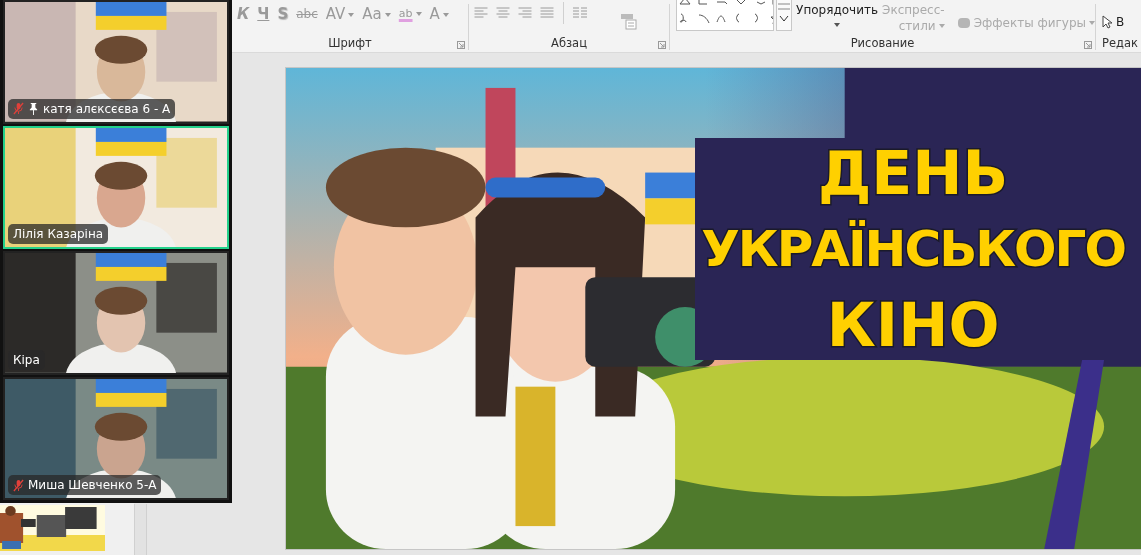  What do you see at coordinates (481, 13) in the screenshot?
I see `align-left-icon` at bounding box center [481, 13].